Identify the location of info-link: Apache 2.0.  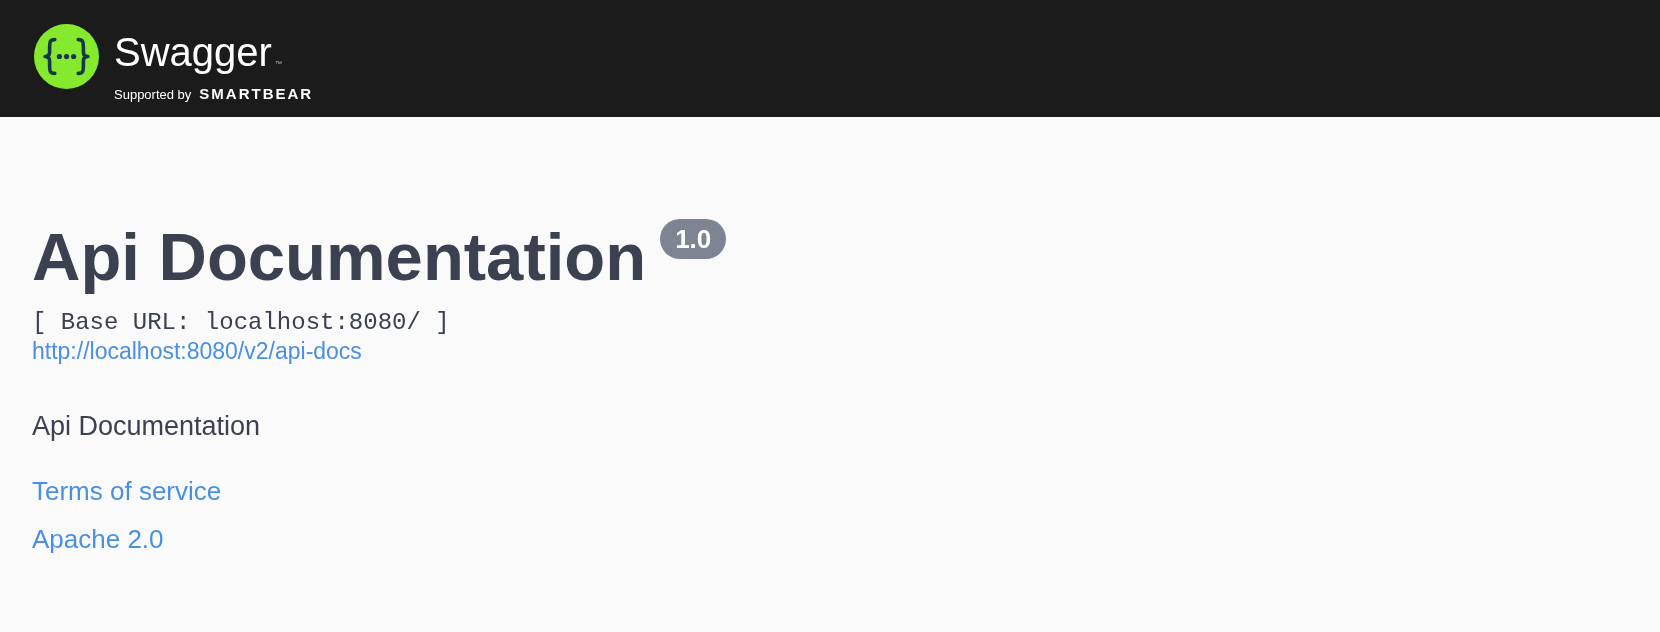
(98, 539).